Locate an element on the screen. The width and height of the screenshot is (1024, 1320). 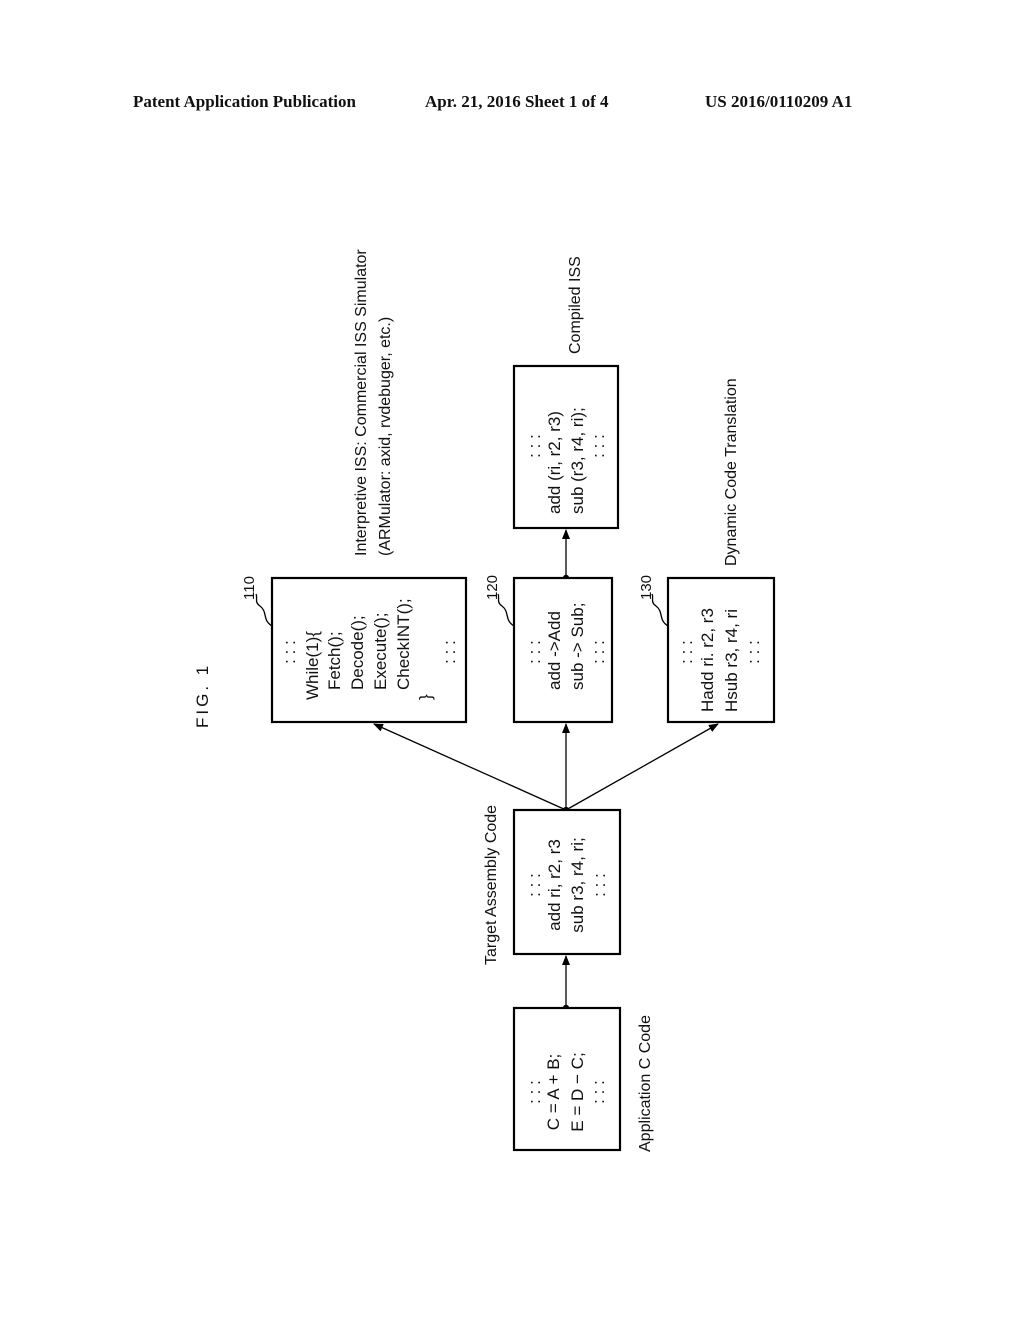
code-line: Hadd ri. r2, r3 is located at coordinates (707, 660).